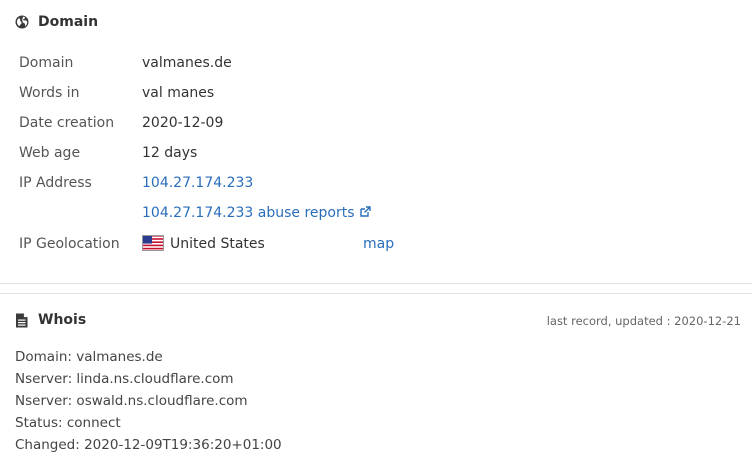 The width and height of the screenshot is (752, 464). Describe the element at coordinates (643, 321) in the screenshot. I see `whois-updated-text: last record, updated : 2020-12-21` at that location.